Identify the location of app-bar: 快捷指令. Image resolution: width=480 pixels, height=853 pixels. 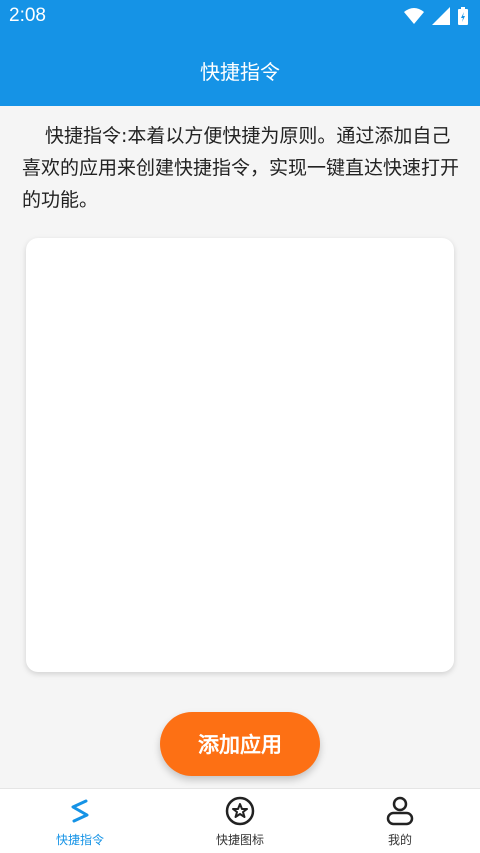
(240, 70).